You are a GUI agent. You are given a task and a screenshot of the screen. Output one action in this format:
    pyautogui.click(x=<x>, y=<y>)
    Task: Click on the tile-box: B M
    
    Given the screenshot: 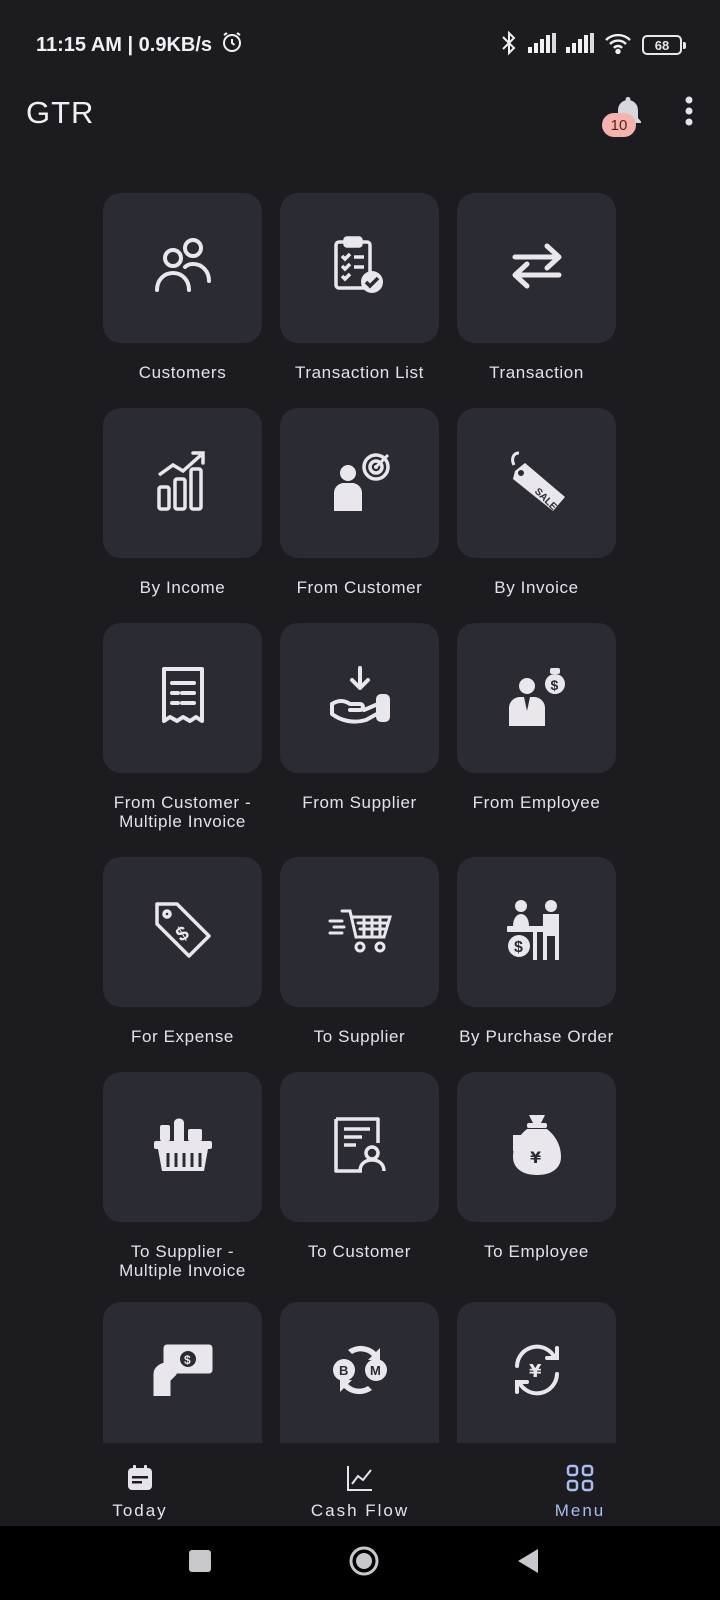 What is the action you would take?
    pyautogui.click(x=359, y=1372)
    